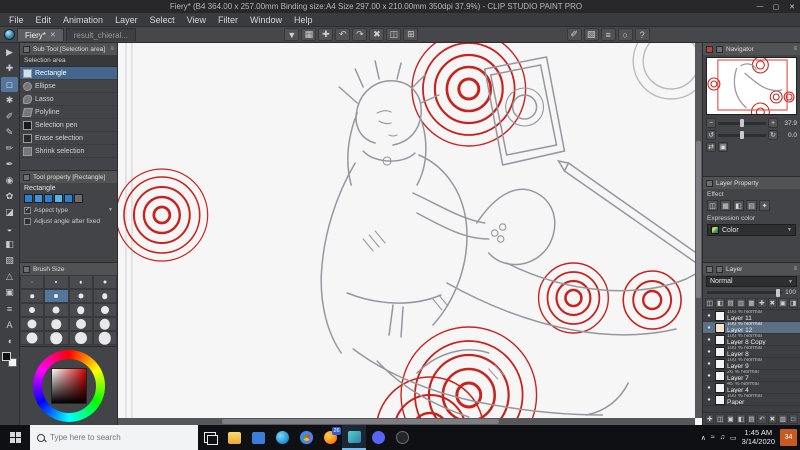  I want to click on rotate-left-icon: ↺, so click(711, 135).